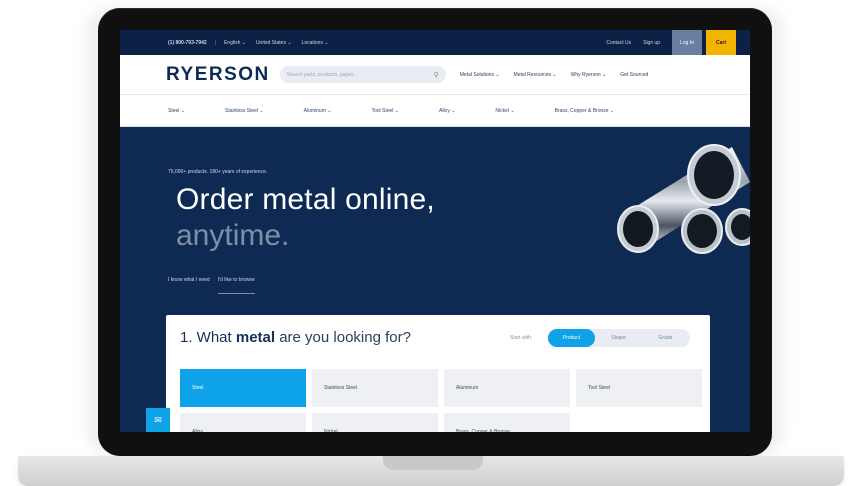 This screenshot has height=486, width=866. What do you see at coordinates (433, 463) in the screenshot?
I see `laptop-notch` at bounding box center [433, 463].